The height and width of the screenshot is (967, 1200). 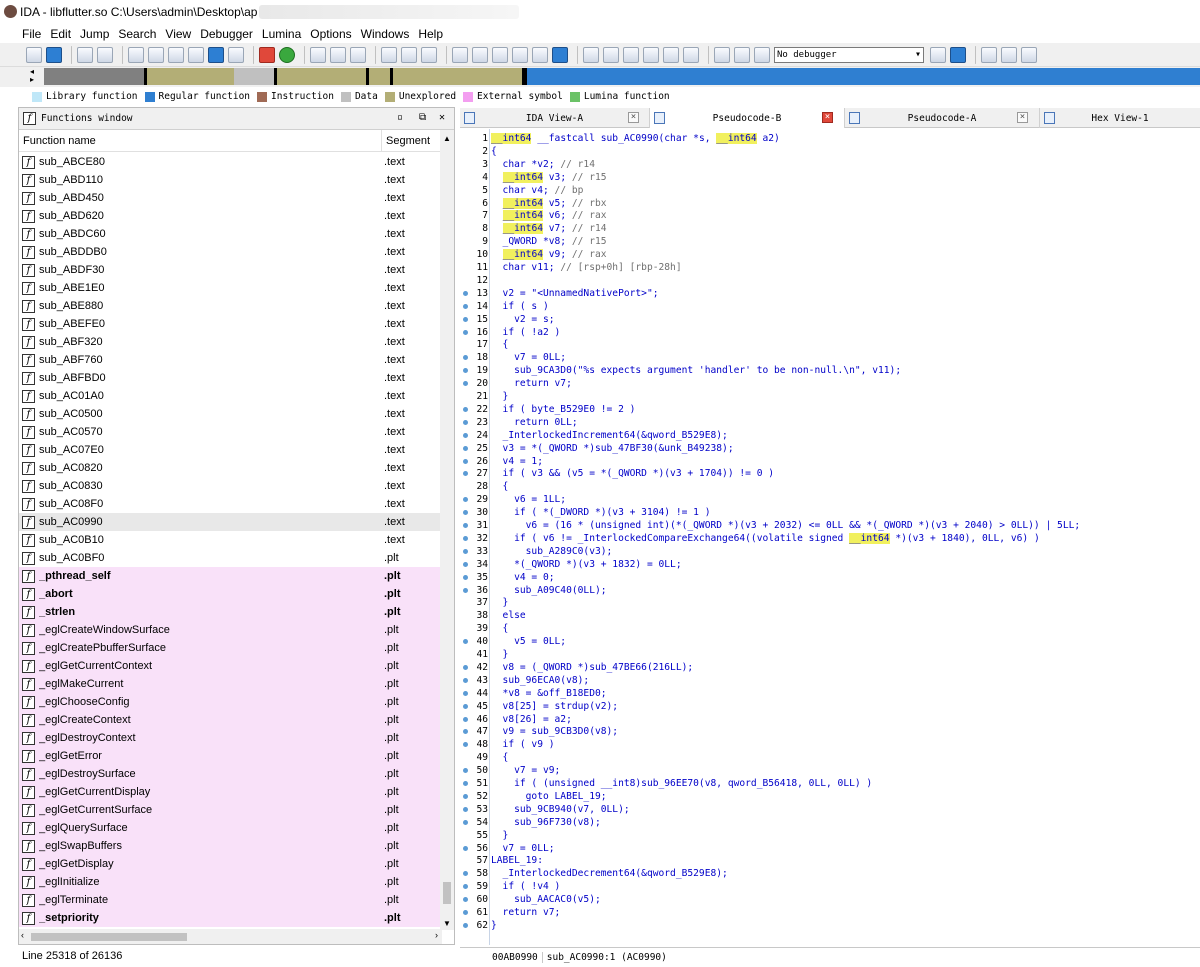 I want to click on code-line: 54 sub_96F730(v8);, so click(x=830, y=822).